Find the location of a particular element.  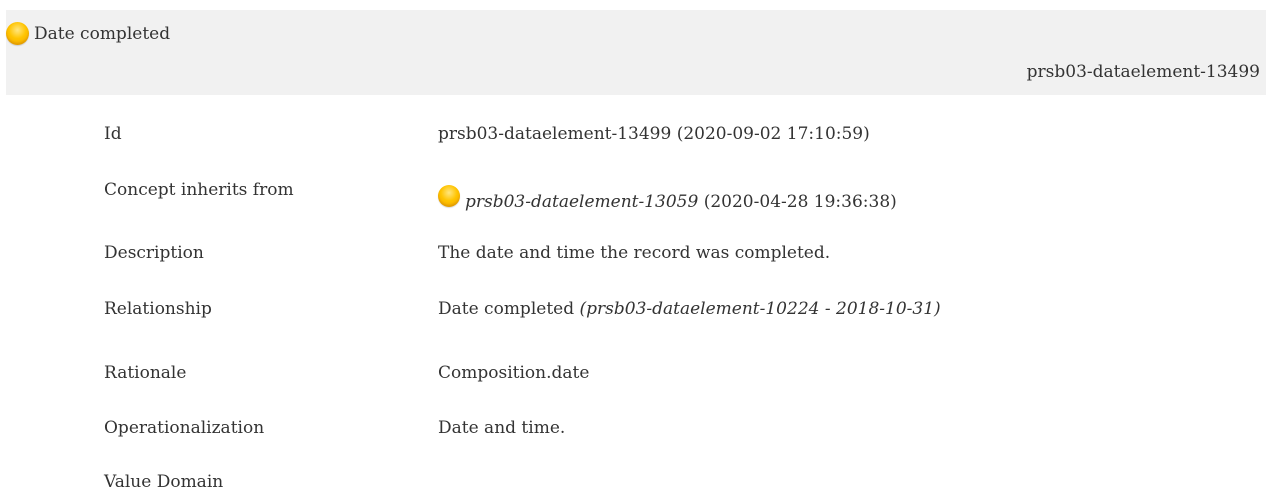

description-label: Description is located at coordinates (154, 253).